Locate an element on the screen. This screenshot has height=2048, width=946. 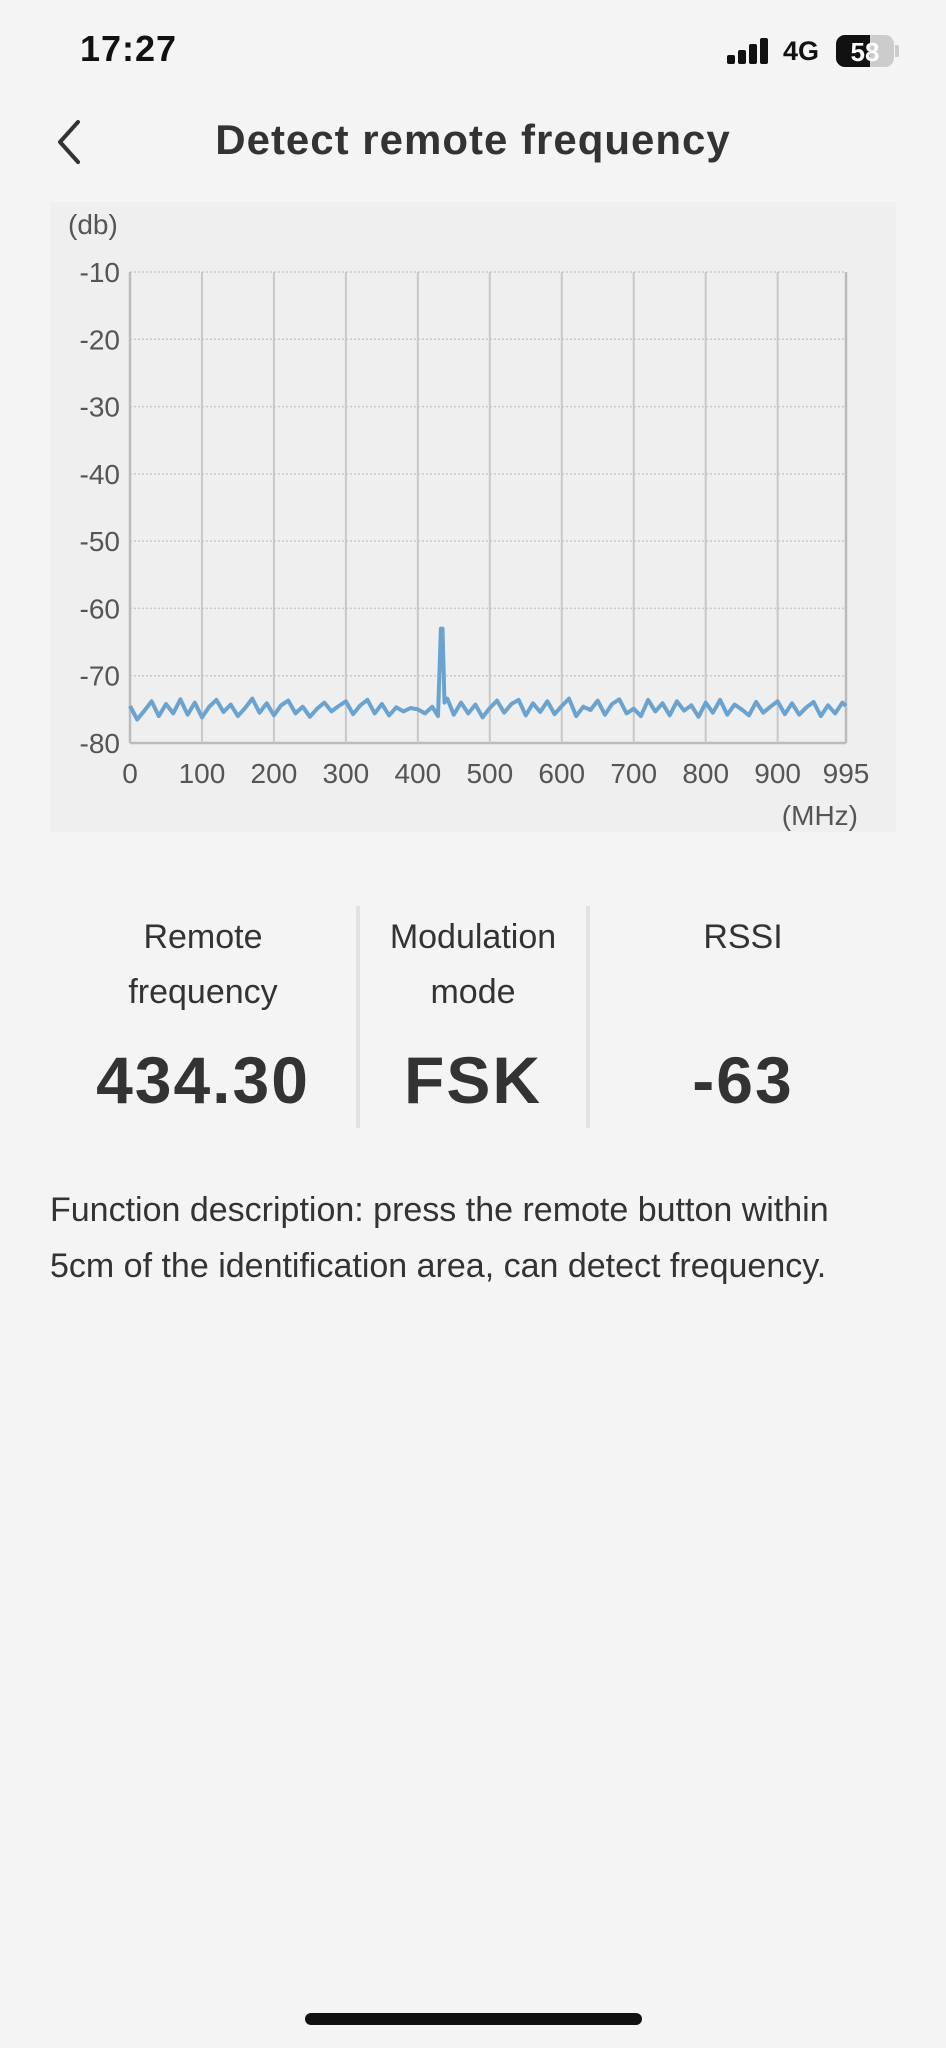
battery-icon: 58 is located at coordinates (865, 51).